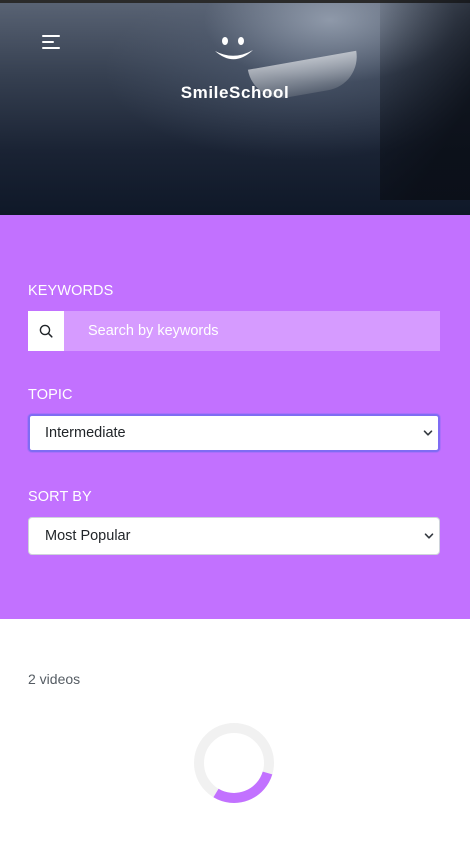 The height and width of the screenshot is (849, 470). What do you see at coordinates (234, 536) in the screenshot?
I see `sort-by-select: Most Popular` at bounding box center [234, 536].